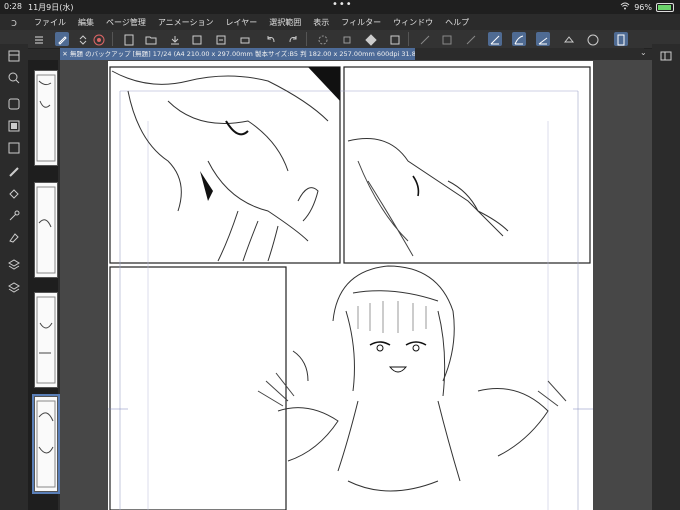 This screenshot has width=680, height=510. I want to click on status-bar: 0:28 11月9日(水) ••• 96%, so click(340, 7).